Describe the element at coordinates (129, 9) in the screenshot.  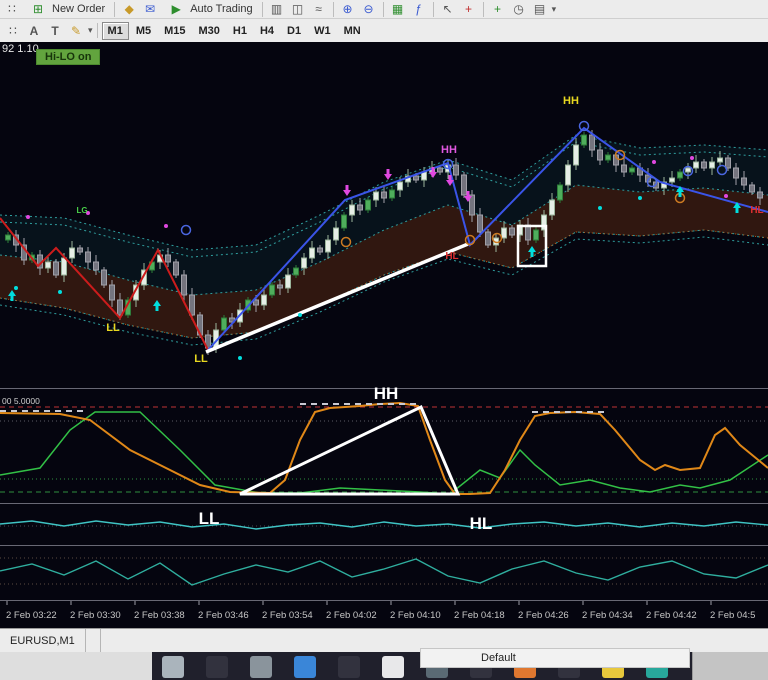
I see `expert-advisors-icon: ◆` at that location.